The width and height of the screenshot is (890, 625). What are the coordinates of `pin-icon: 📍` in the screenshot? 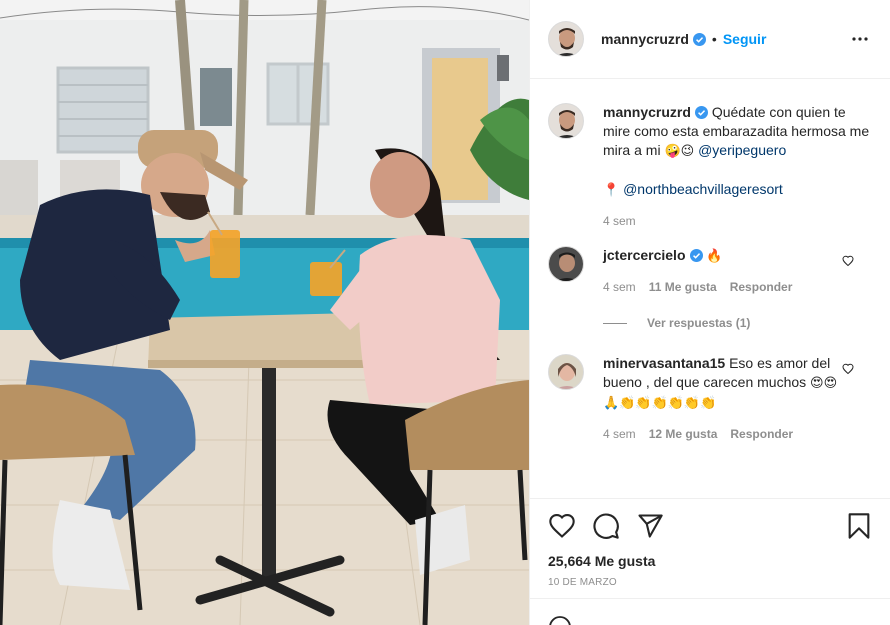 It's located at (611, 190).